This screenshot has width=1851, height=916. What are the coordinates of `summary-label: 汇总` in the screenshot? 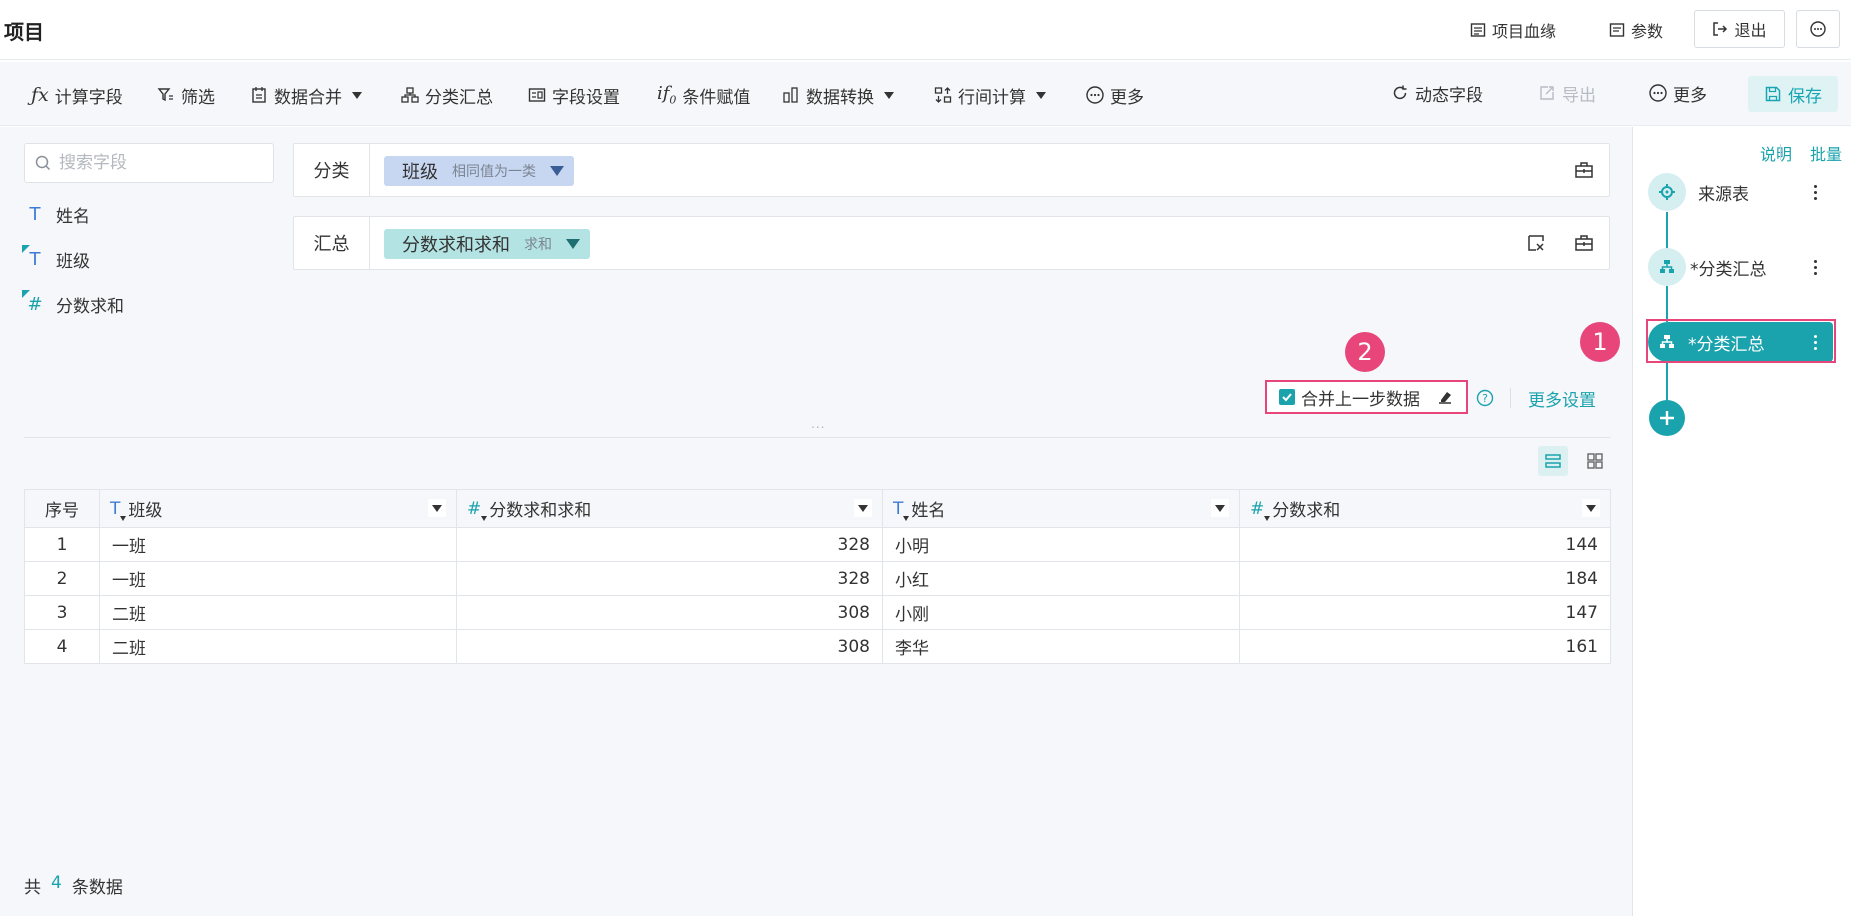 It's located at (332, 243).